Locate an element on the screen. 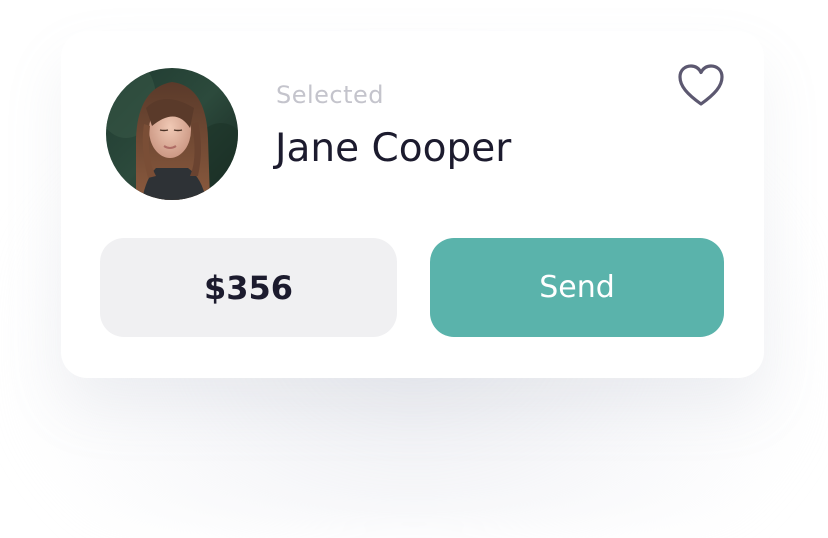 Image resolution: width=828 pixels, height=538 pixels. avatar-photo is located at coordinates (172, 134).